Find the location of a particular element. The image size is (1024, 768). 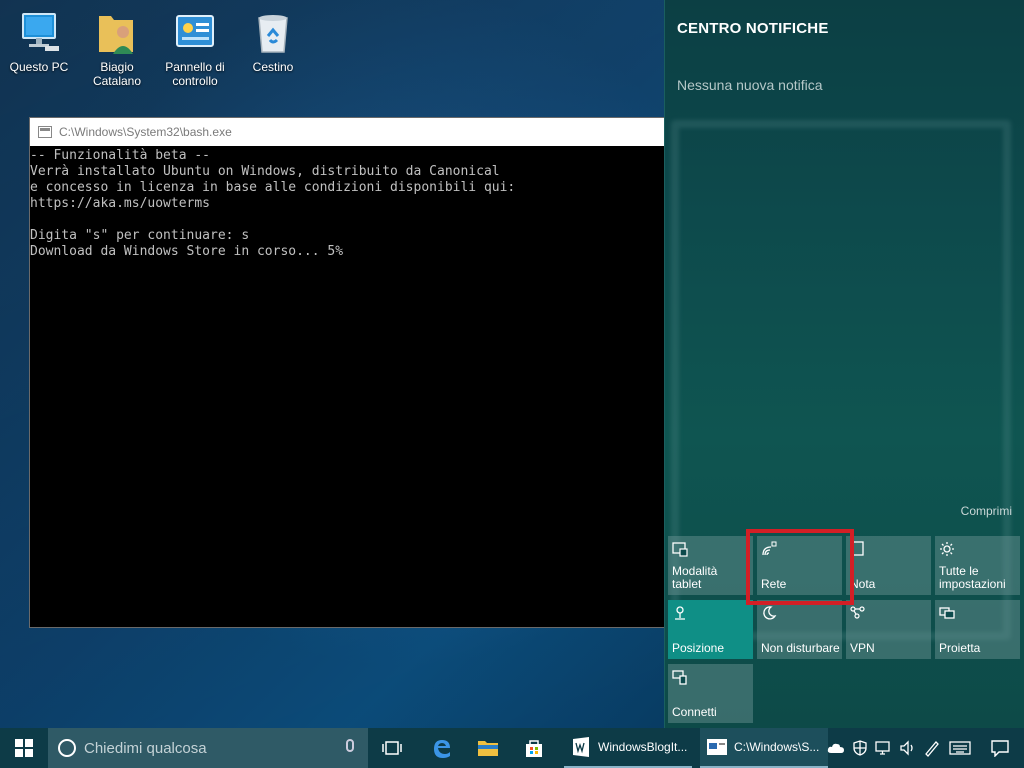

control-panel-icon is located at coordinates (195, 33).